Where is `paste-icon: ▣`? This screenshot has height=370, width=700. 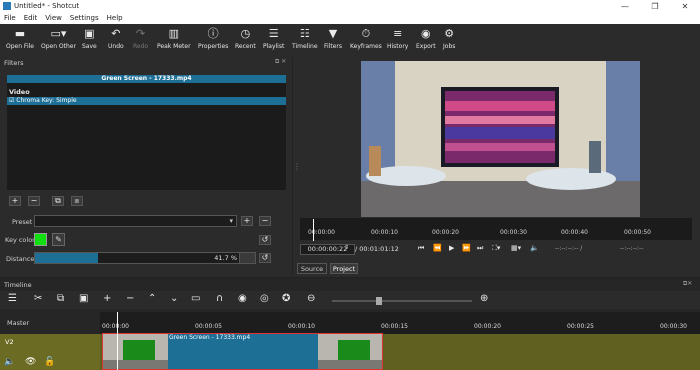
paste-icon: ▣ is located at coordinates (83, 299).